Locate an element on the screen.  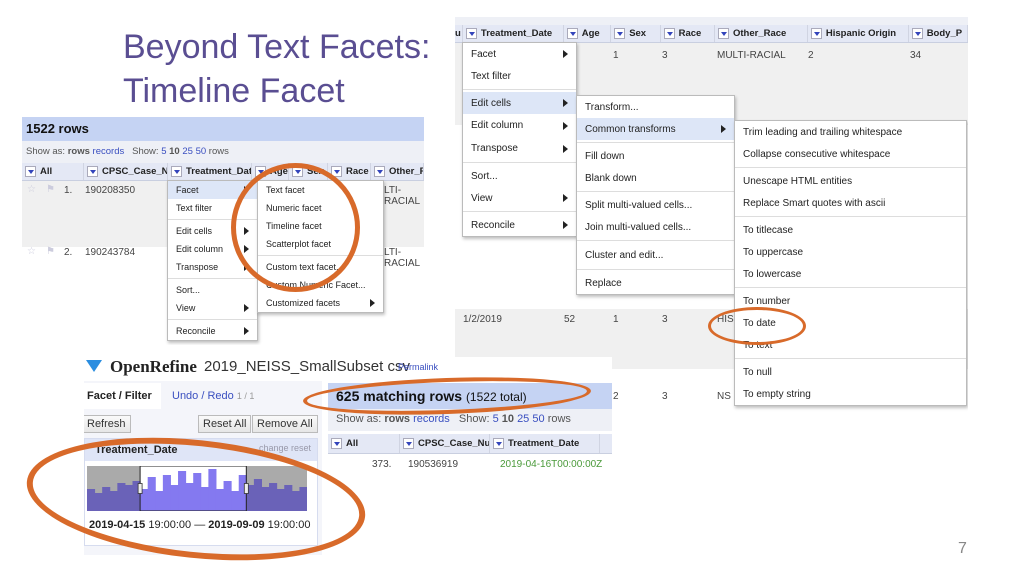
menu-item-to-lowercase: To lowercase is located at coordinates (850, 274).